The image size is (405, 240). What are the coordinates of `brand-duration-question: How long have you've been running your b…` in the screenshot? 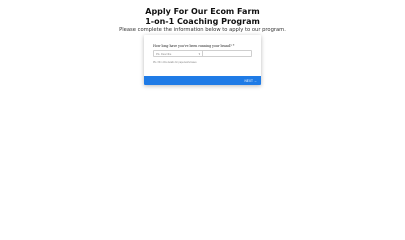 It's located at (194, 46).